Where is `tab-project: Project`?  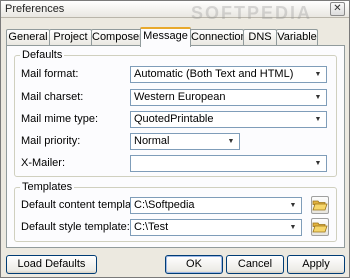
tab-project: Project is located at coordinates (70, 37).